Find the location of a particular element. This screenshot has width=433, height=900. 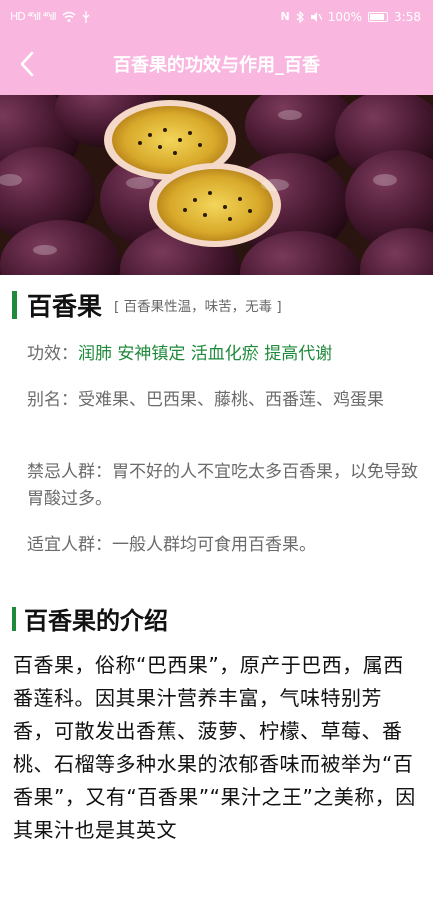

bluetooth-icon is located at coordinates (300, 16).